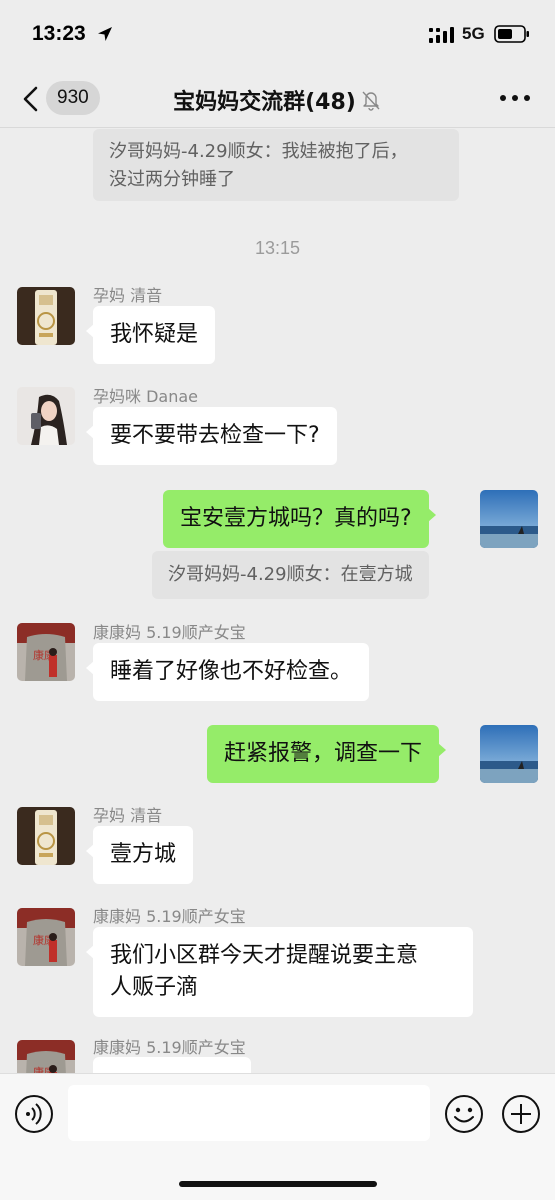 This screenshot has width=555, height=1200. I want to click on message-bubble: 睡着了好像也不好检查。, so click(227, 672).